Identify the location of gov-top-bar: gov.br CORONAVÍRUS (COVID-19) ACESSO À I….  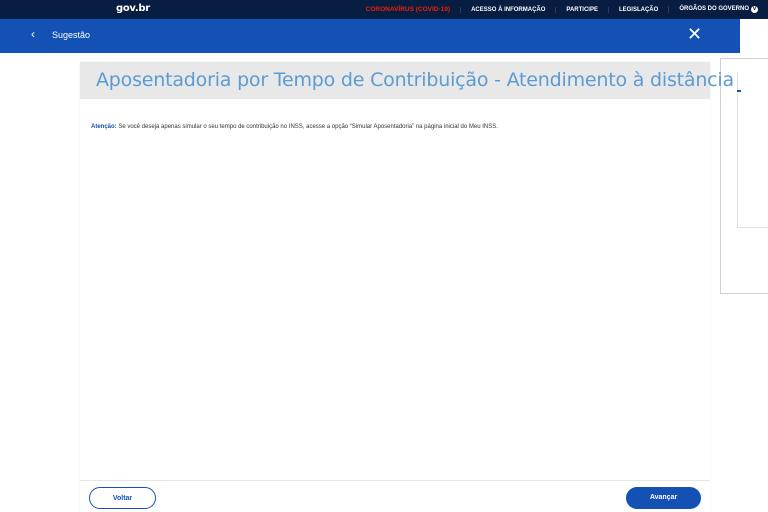
(384, 9).